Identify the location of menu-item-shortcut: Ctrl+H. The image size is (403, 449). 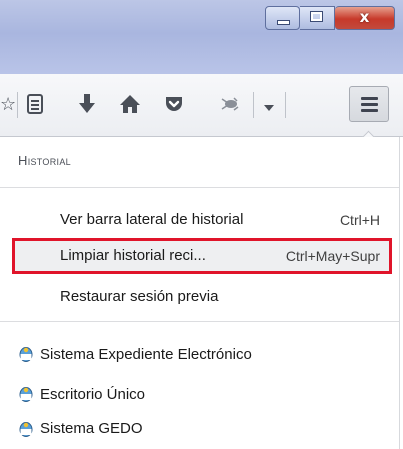
(359, 220).